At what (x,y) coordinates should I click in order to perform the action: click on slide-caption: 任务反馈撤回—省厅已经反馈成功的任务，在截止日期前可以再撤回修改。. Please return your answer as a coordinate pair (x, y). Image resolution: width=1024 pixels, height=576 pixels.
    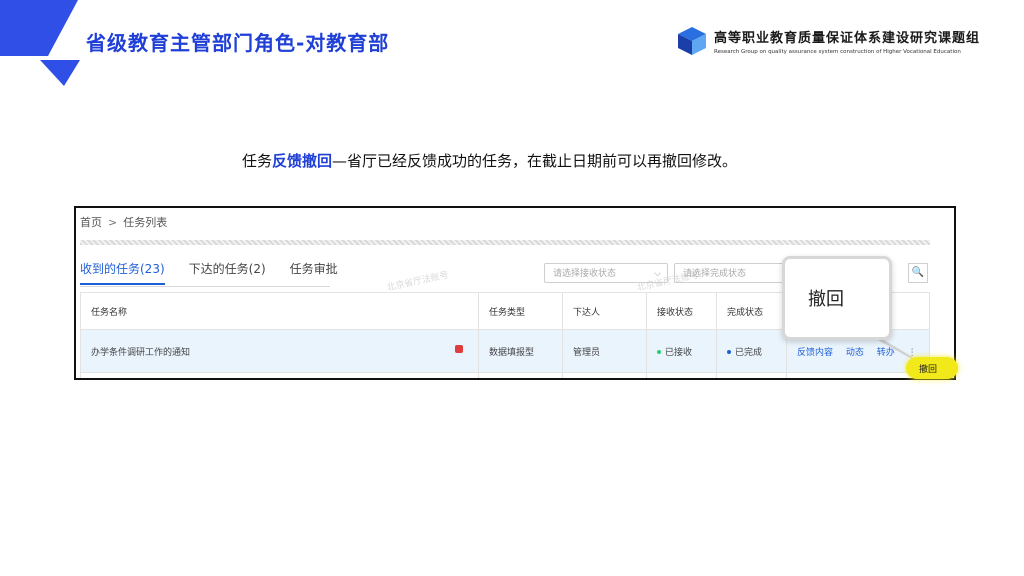
    Looking at the image, I should click on (489, 160).